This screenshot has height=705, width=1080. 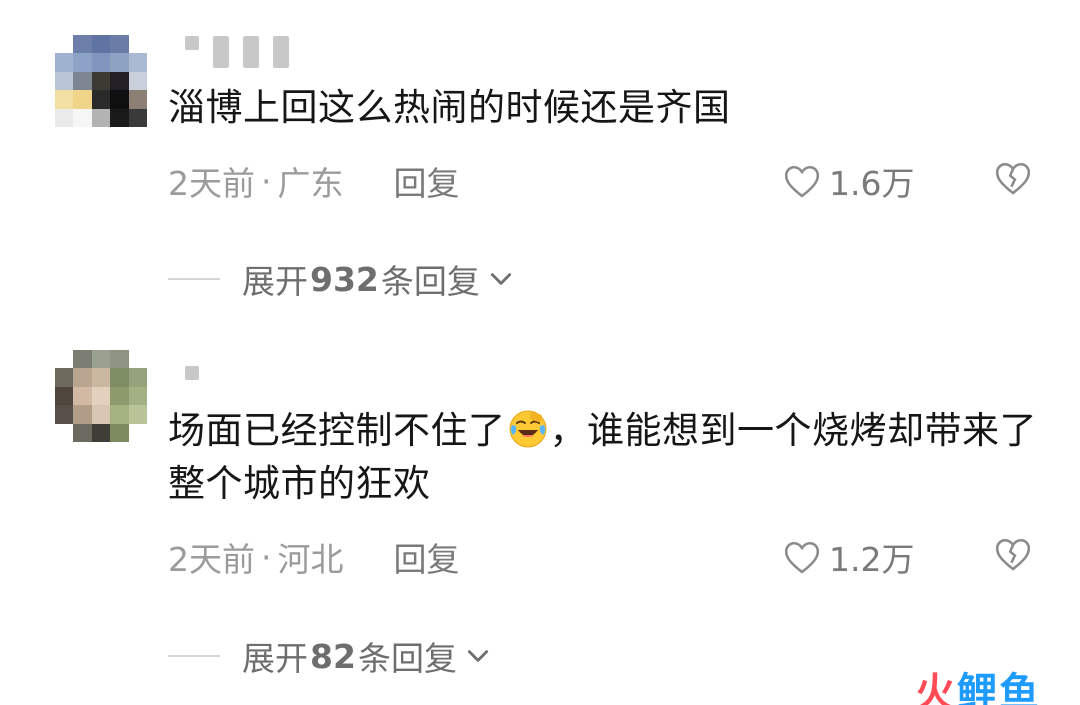 What do you see at coordinates (449, 107) in the screenshot?
I see `comment-text-part: 淄博上回这么热闹的时候还是齐国` at bounding box center [449, 107].